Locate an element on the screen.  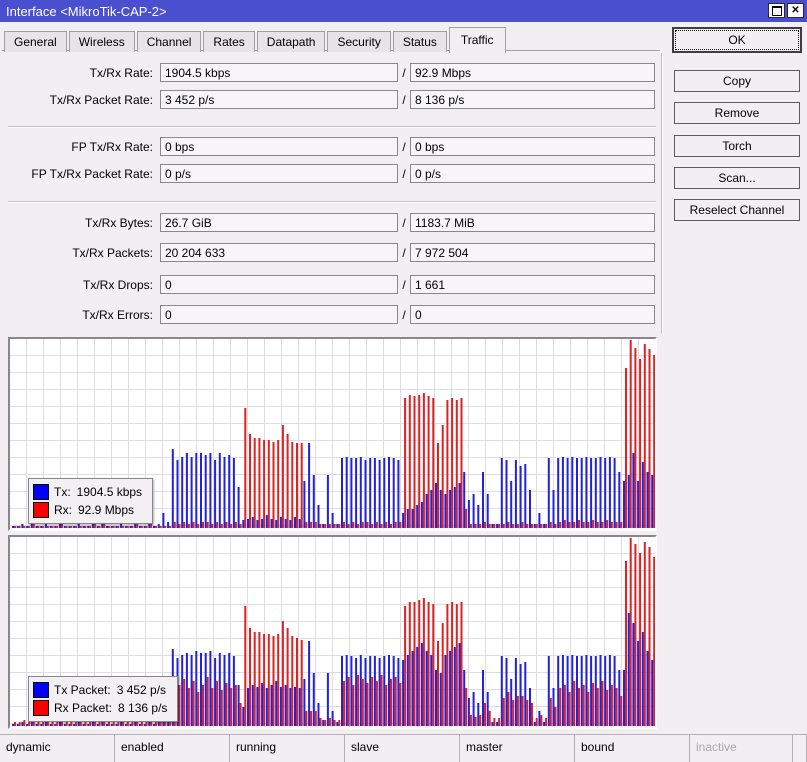
tx-legend-label: Tx: is located at coordinates (62, 492).